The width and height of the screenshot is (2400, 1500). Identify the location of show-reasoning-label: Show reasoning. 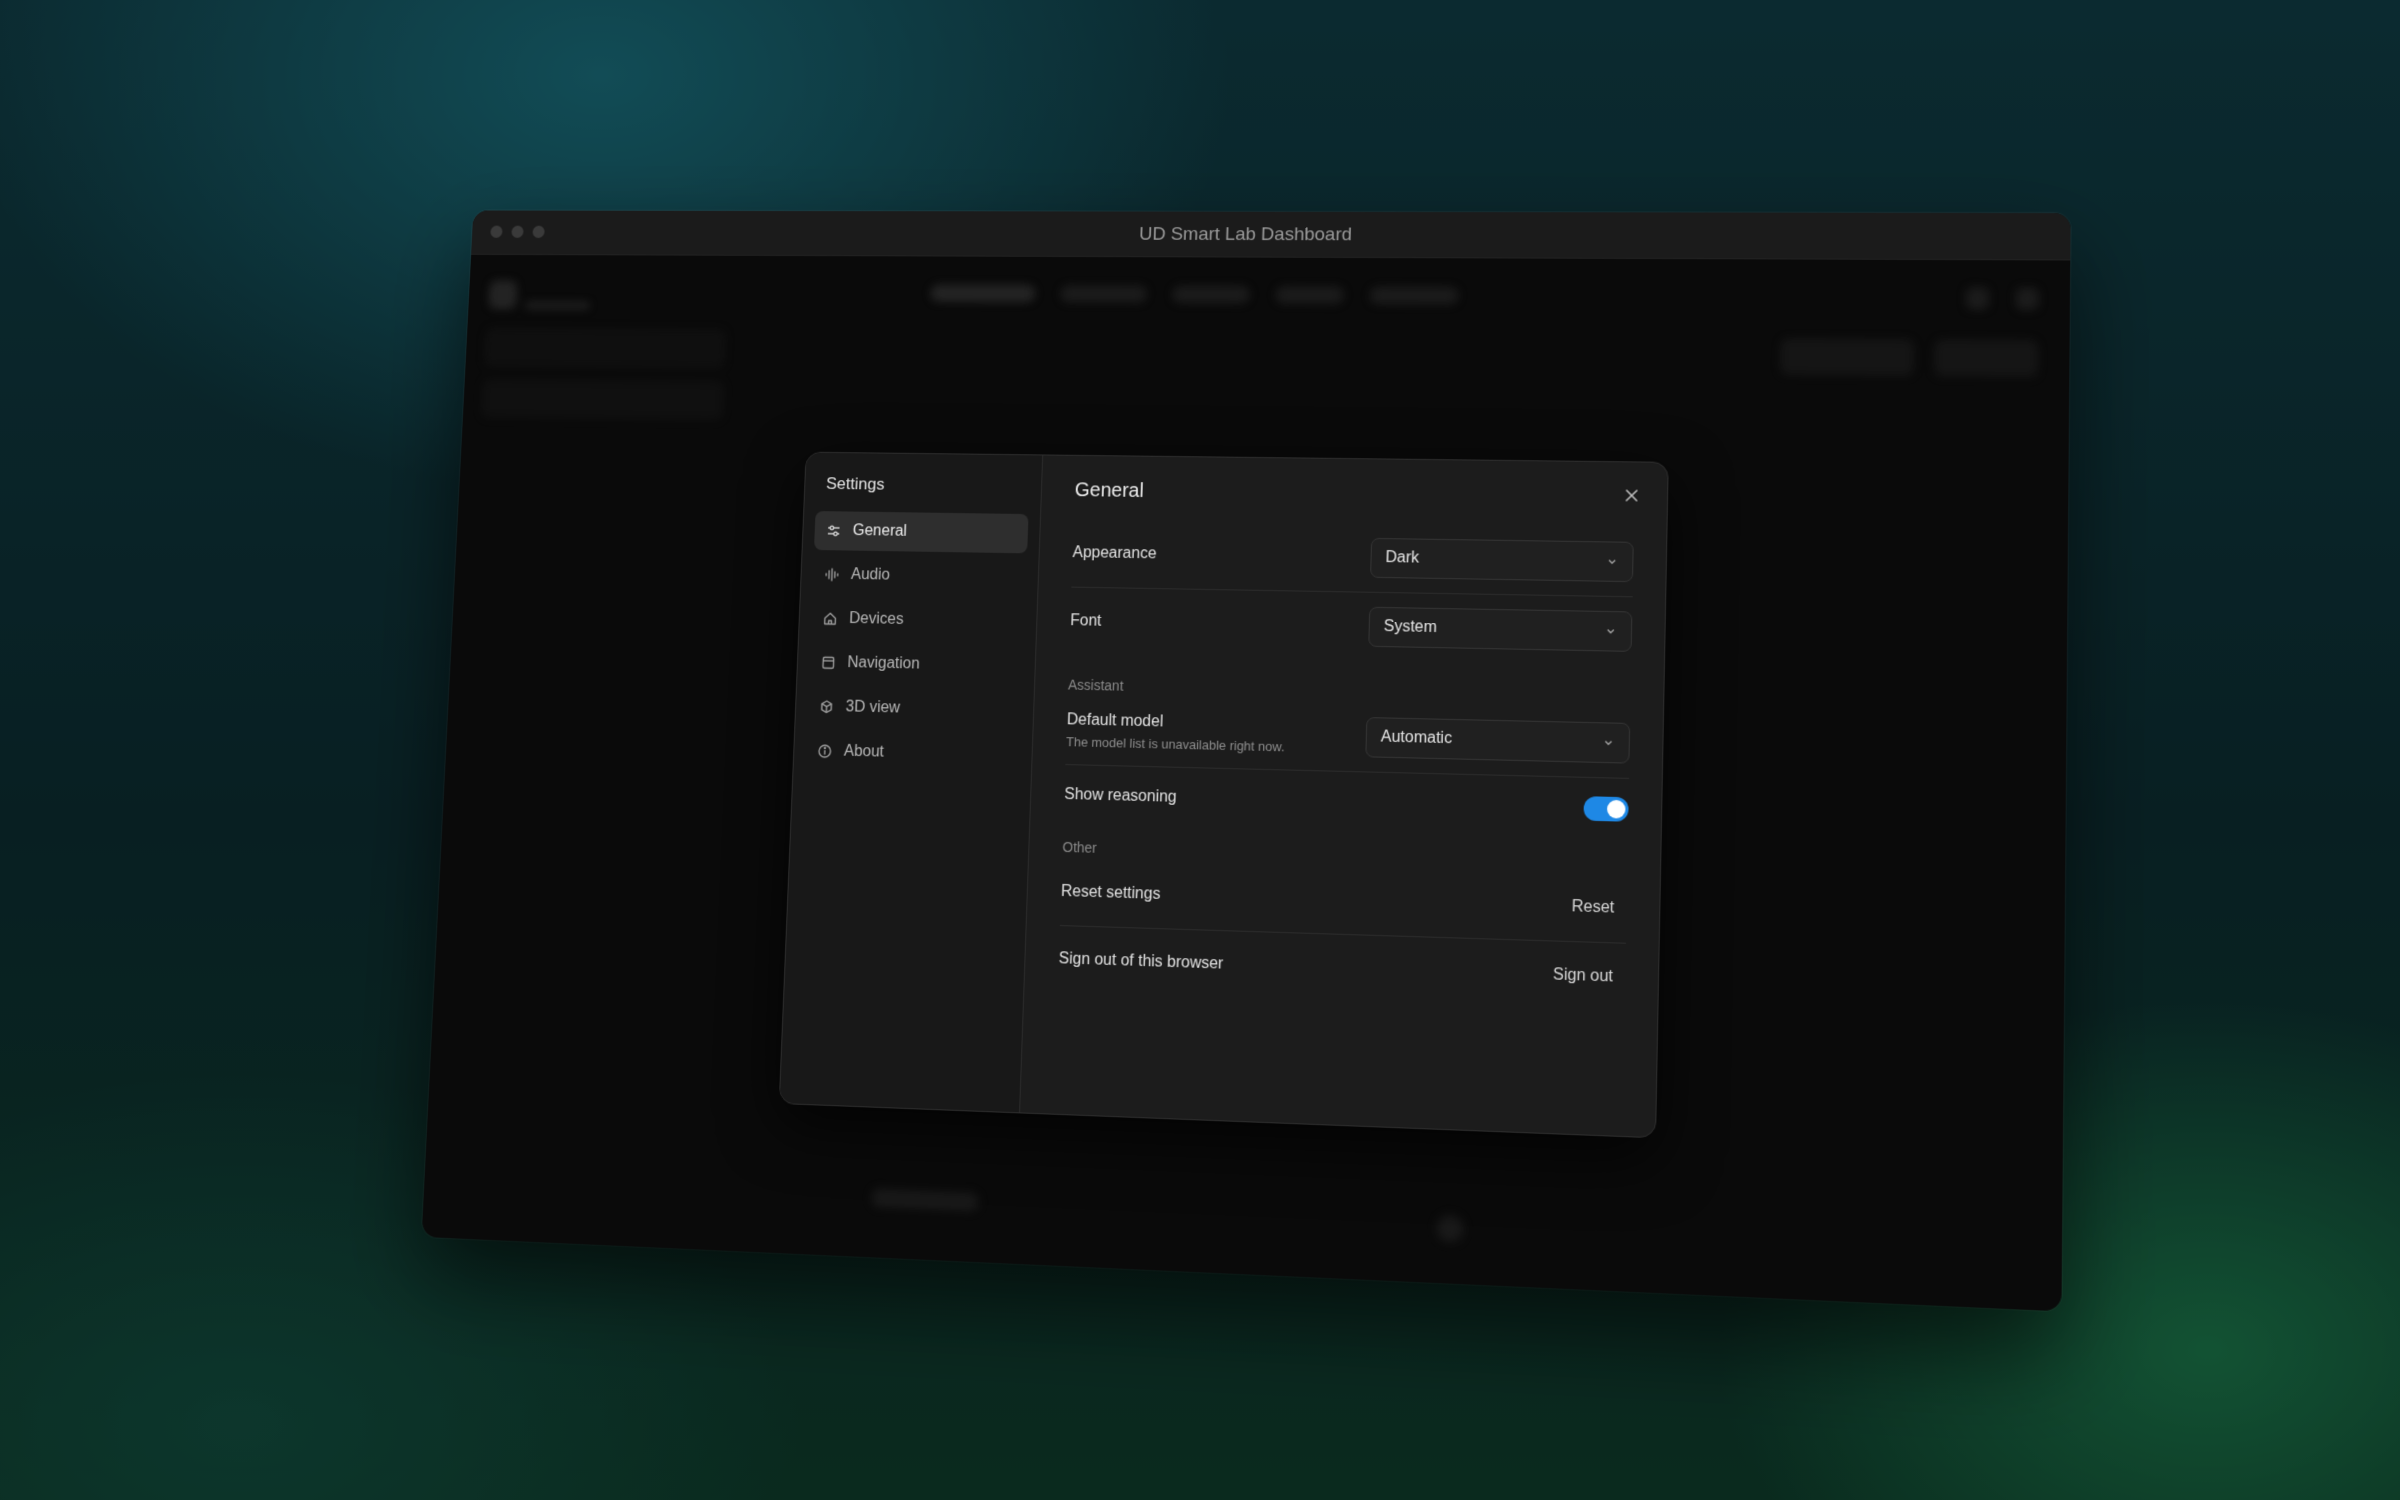
(1120, 795).